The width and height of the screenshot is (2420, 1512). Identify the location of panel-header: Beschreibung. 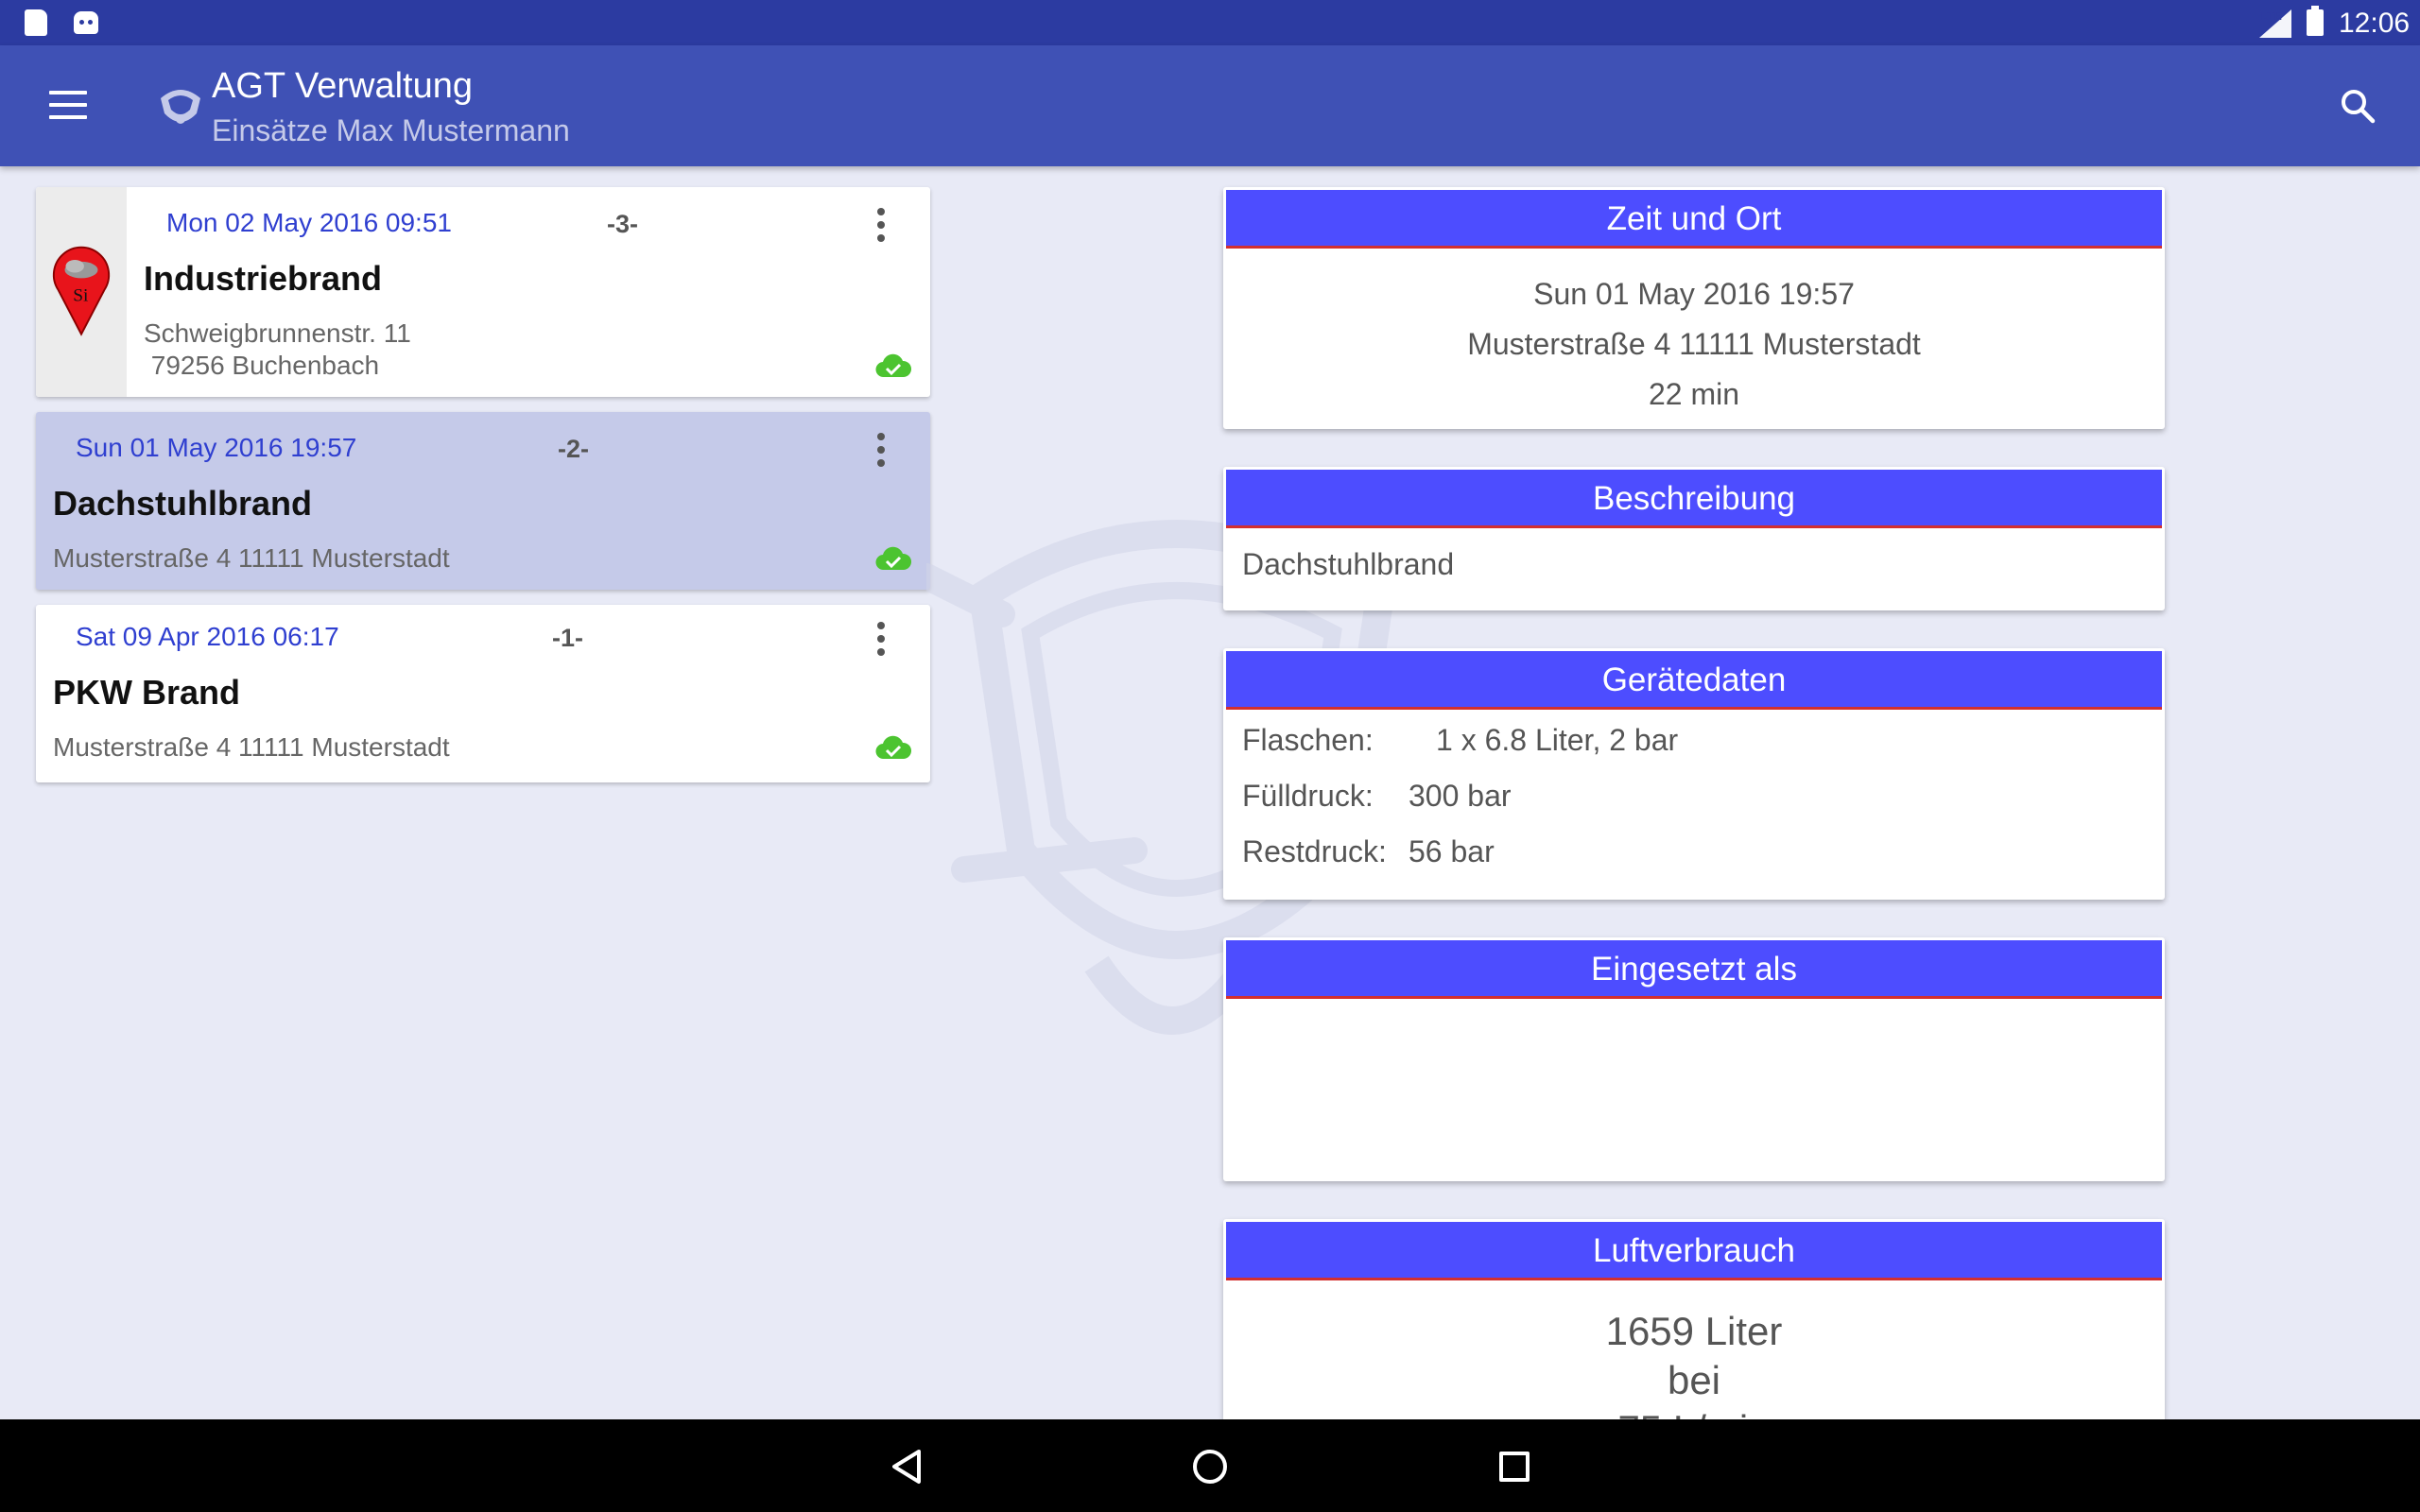
(1694, 499).